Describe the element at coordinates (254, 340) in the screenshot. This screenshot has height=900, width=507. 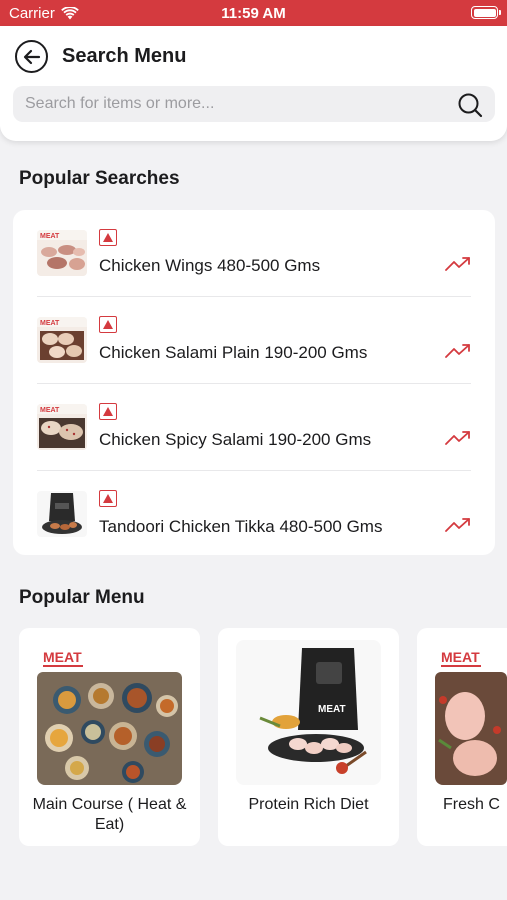
I see `search-item-chicken-salami-plain: MEAT Chicken Salami Plain 190-200 Gms` at that location.